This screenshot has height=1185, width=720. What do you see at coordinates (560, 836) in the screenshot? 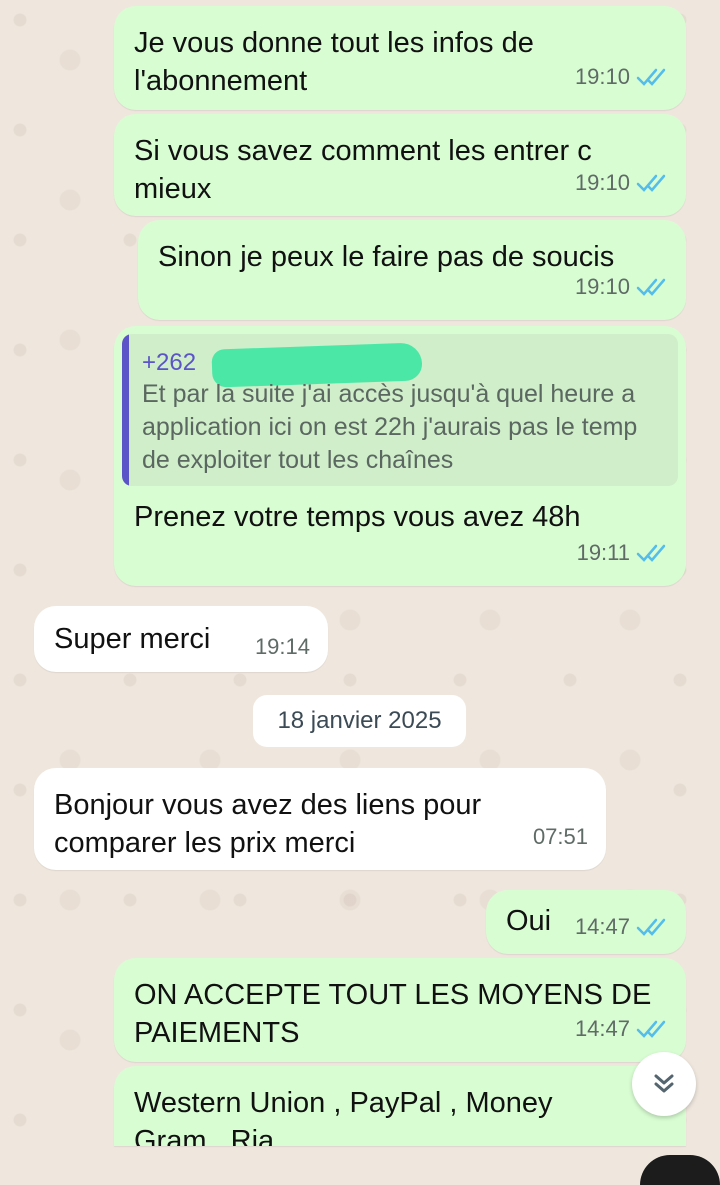
I see `message-time: 07:51` at bounding box center [560, 836].